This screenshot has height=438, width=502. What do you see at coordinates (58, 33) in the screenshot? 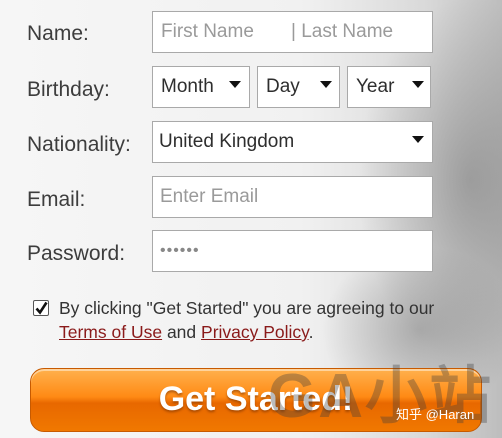
I see `name-label: Name:` at bounding box center [58, 33].